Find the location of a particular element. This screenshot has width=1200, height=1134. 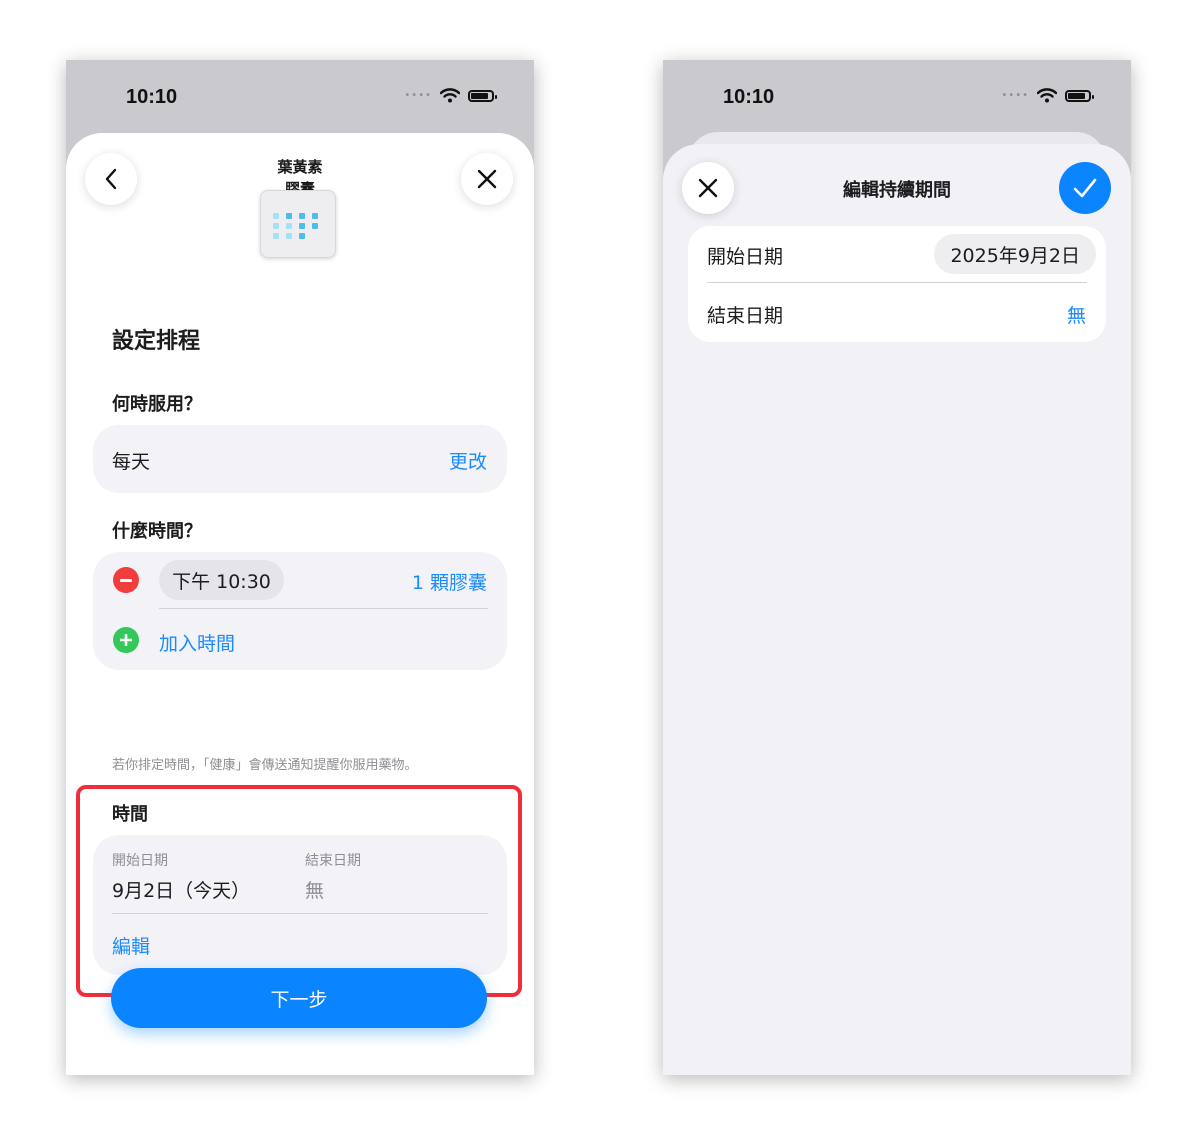

next-button: 下一步 is located at coordinates (299, 998).